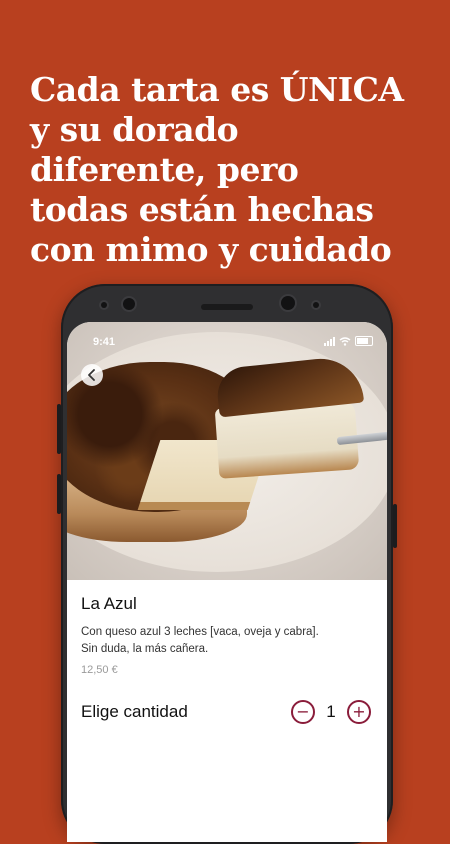 The height and width of the screenshot is (844, 450). What do you see at coordinates (316, 305) in the screenshot?
I see `phone-sensor-right-icon` at bounding box center [316, 305].